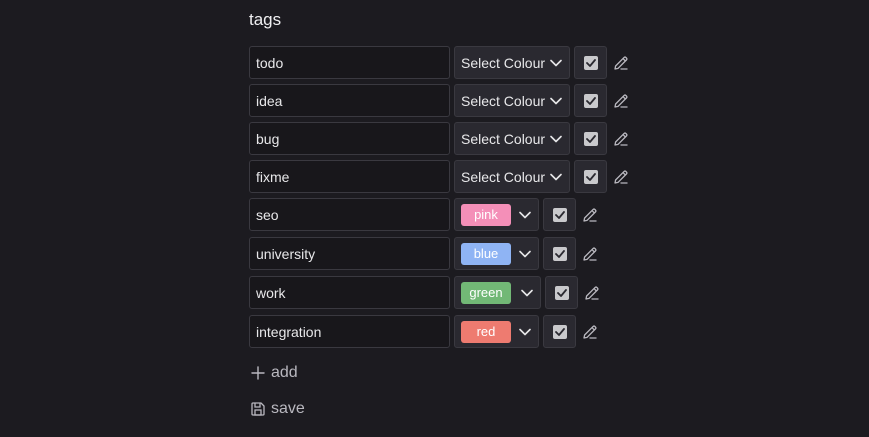 This screenshot has height=437, width=869. I want to click on colour-chip: red, so click(486, 331).